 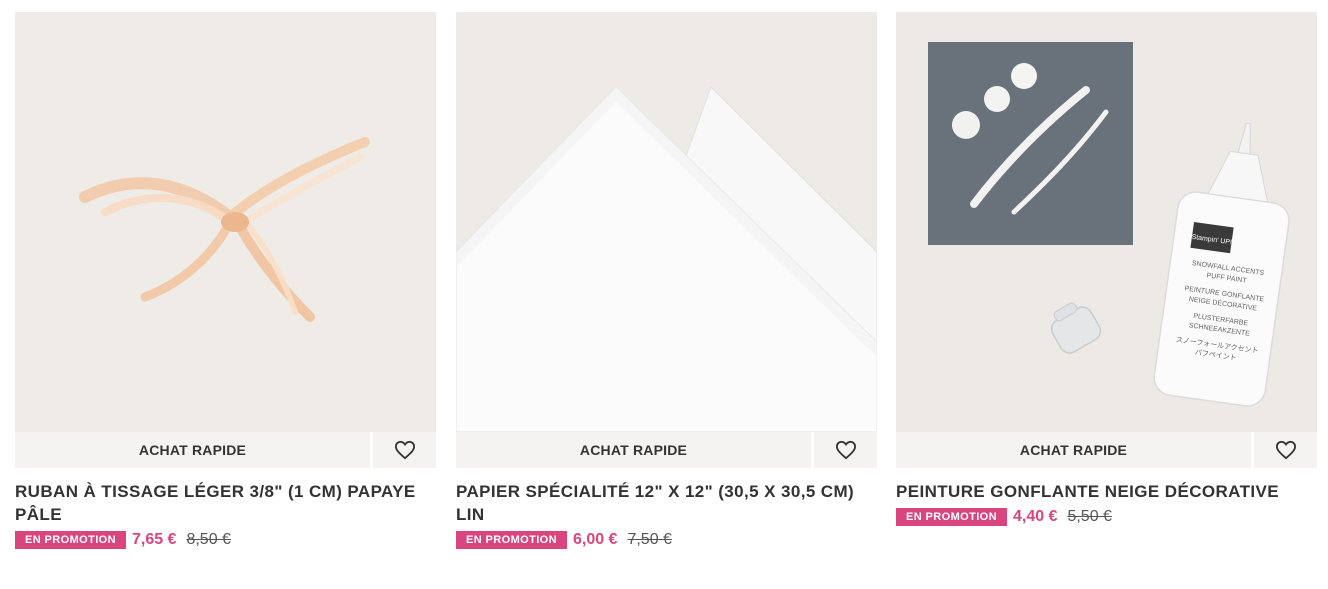 I want to click on price-row: EN PROMOTION 6,00 € 7,50 €, so click(x=666, y=540).